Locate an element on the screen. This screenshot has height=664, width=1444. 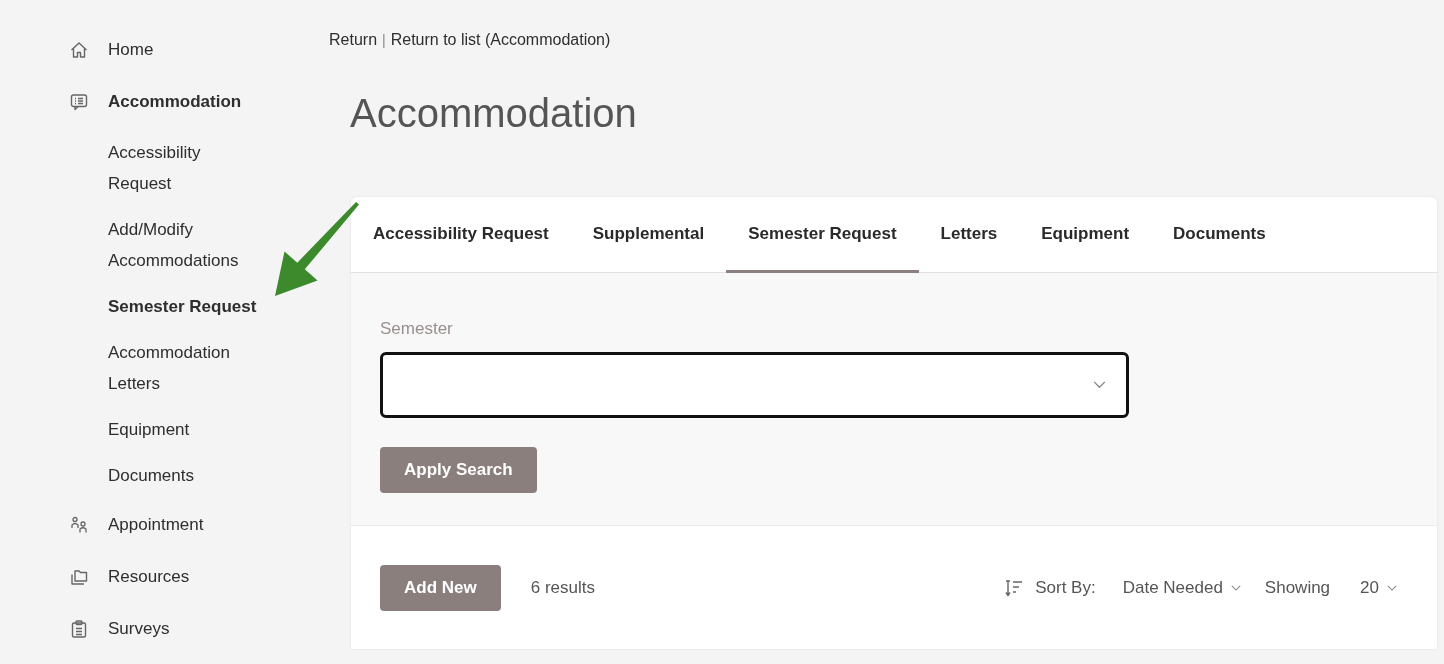
message-list-icon is located at coordinates (79, 102).